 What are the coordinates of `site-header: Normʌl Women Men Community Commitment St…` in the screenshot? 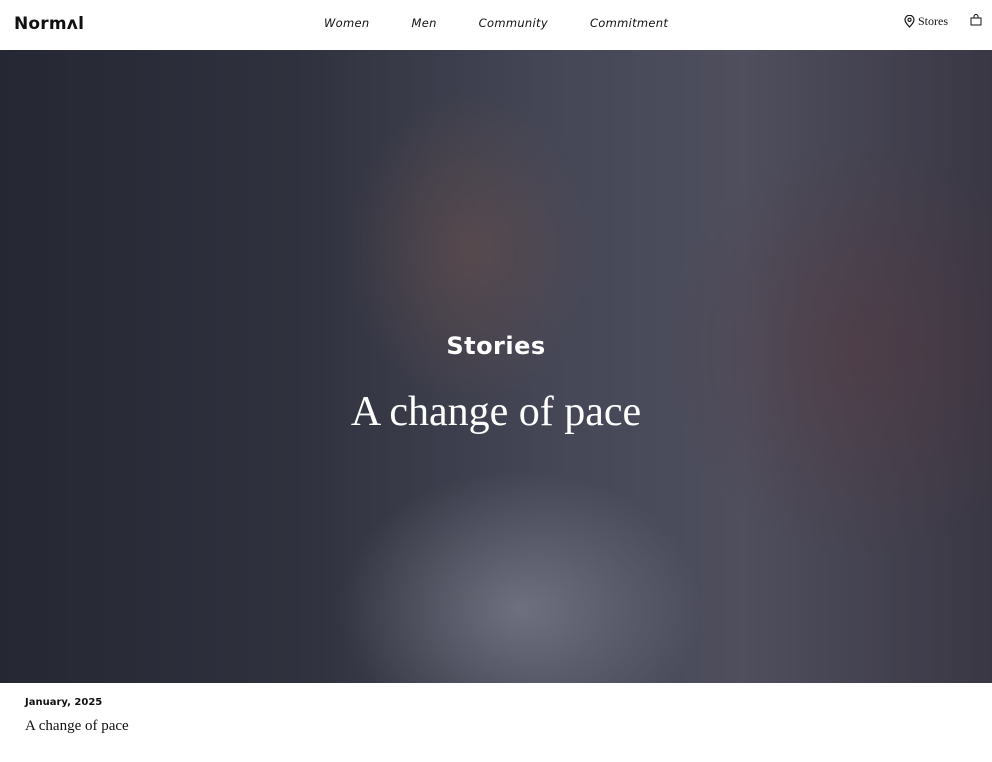 It's located at (496, 25).